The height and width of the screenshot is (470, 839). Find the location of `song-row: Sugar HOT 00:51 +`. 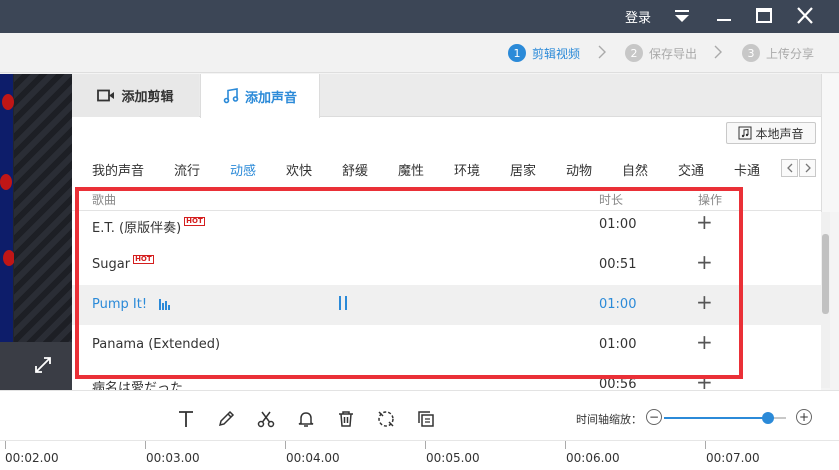

song-row: Sugar HOT 00:51 + is located at coordinates (446, 265).